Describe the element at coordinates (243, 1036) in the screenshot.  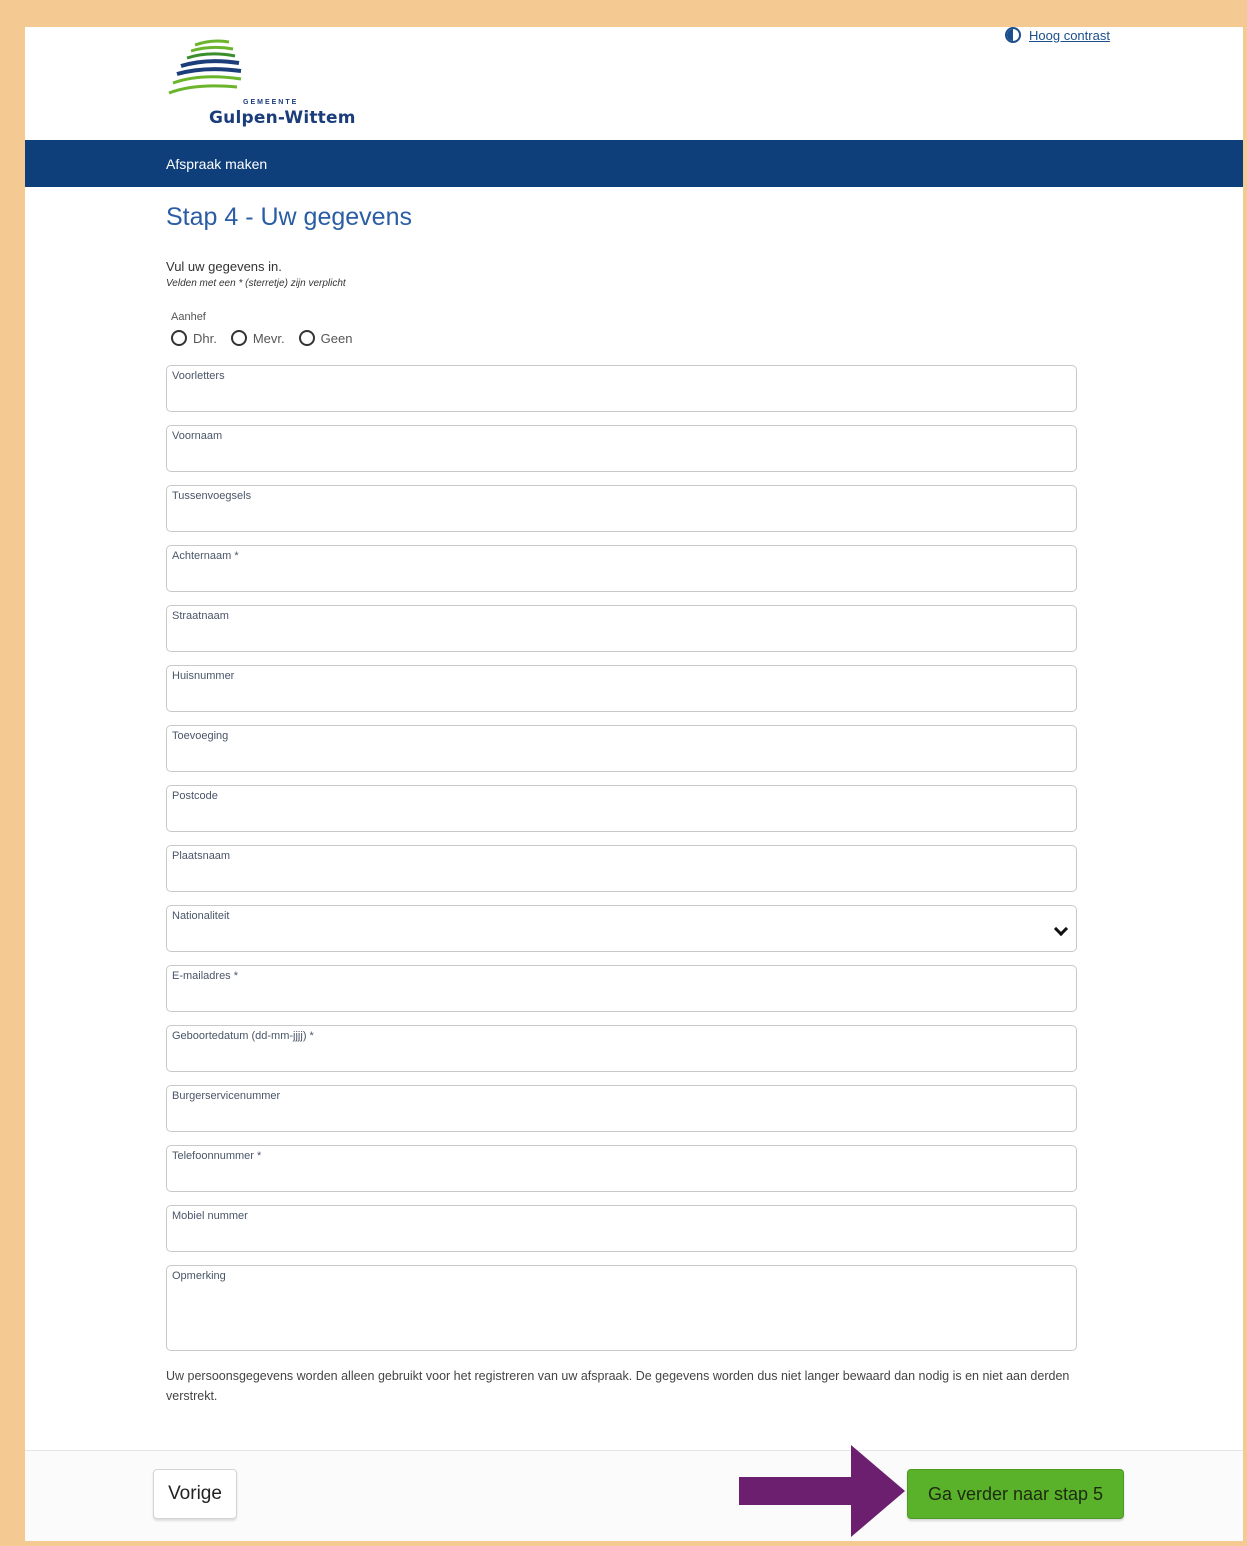
I see `geboortedatum-label: Geboortedatum (dd-mm-jjjj) *` at that location.